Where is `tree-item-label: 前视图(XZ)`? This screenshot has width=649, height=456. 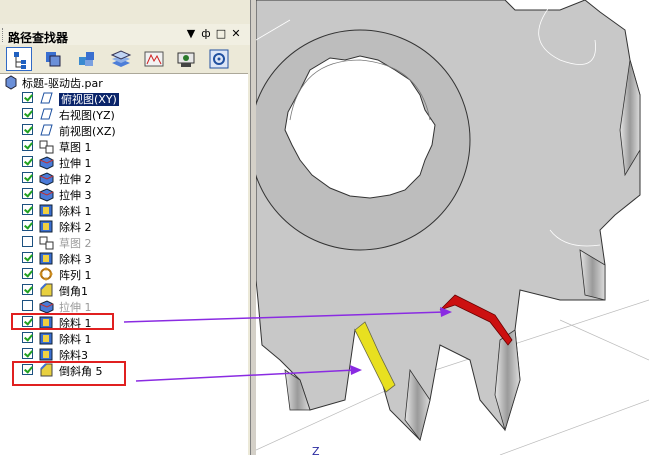 tree-item-label: 前视图(XZ) is located at coordinates (87, 131).